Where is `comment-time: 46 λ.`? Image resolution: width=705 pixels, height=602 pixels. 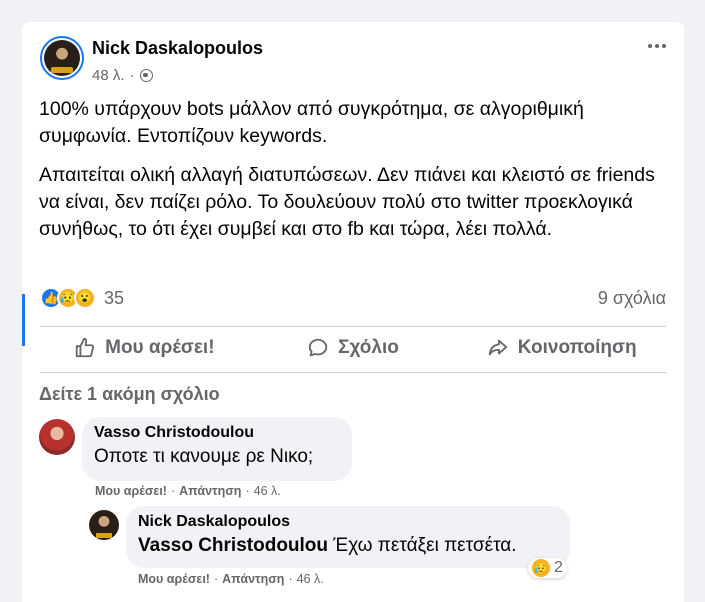 comment-time: 46 λ. is located at coordinates (267, 491).